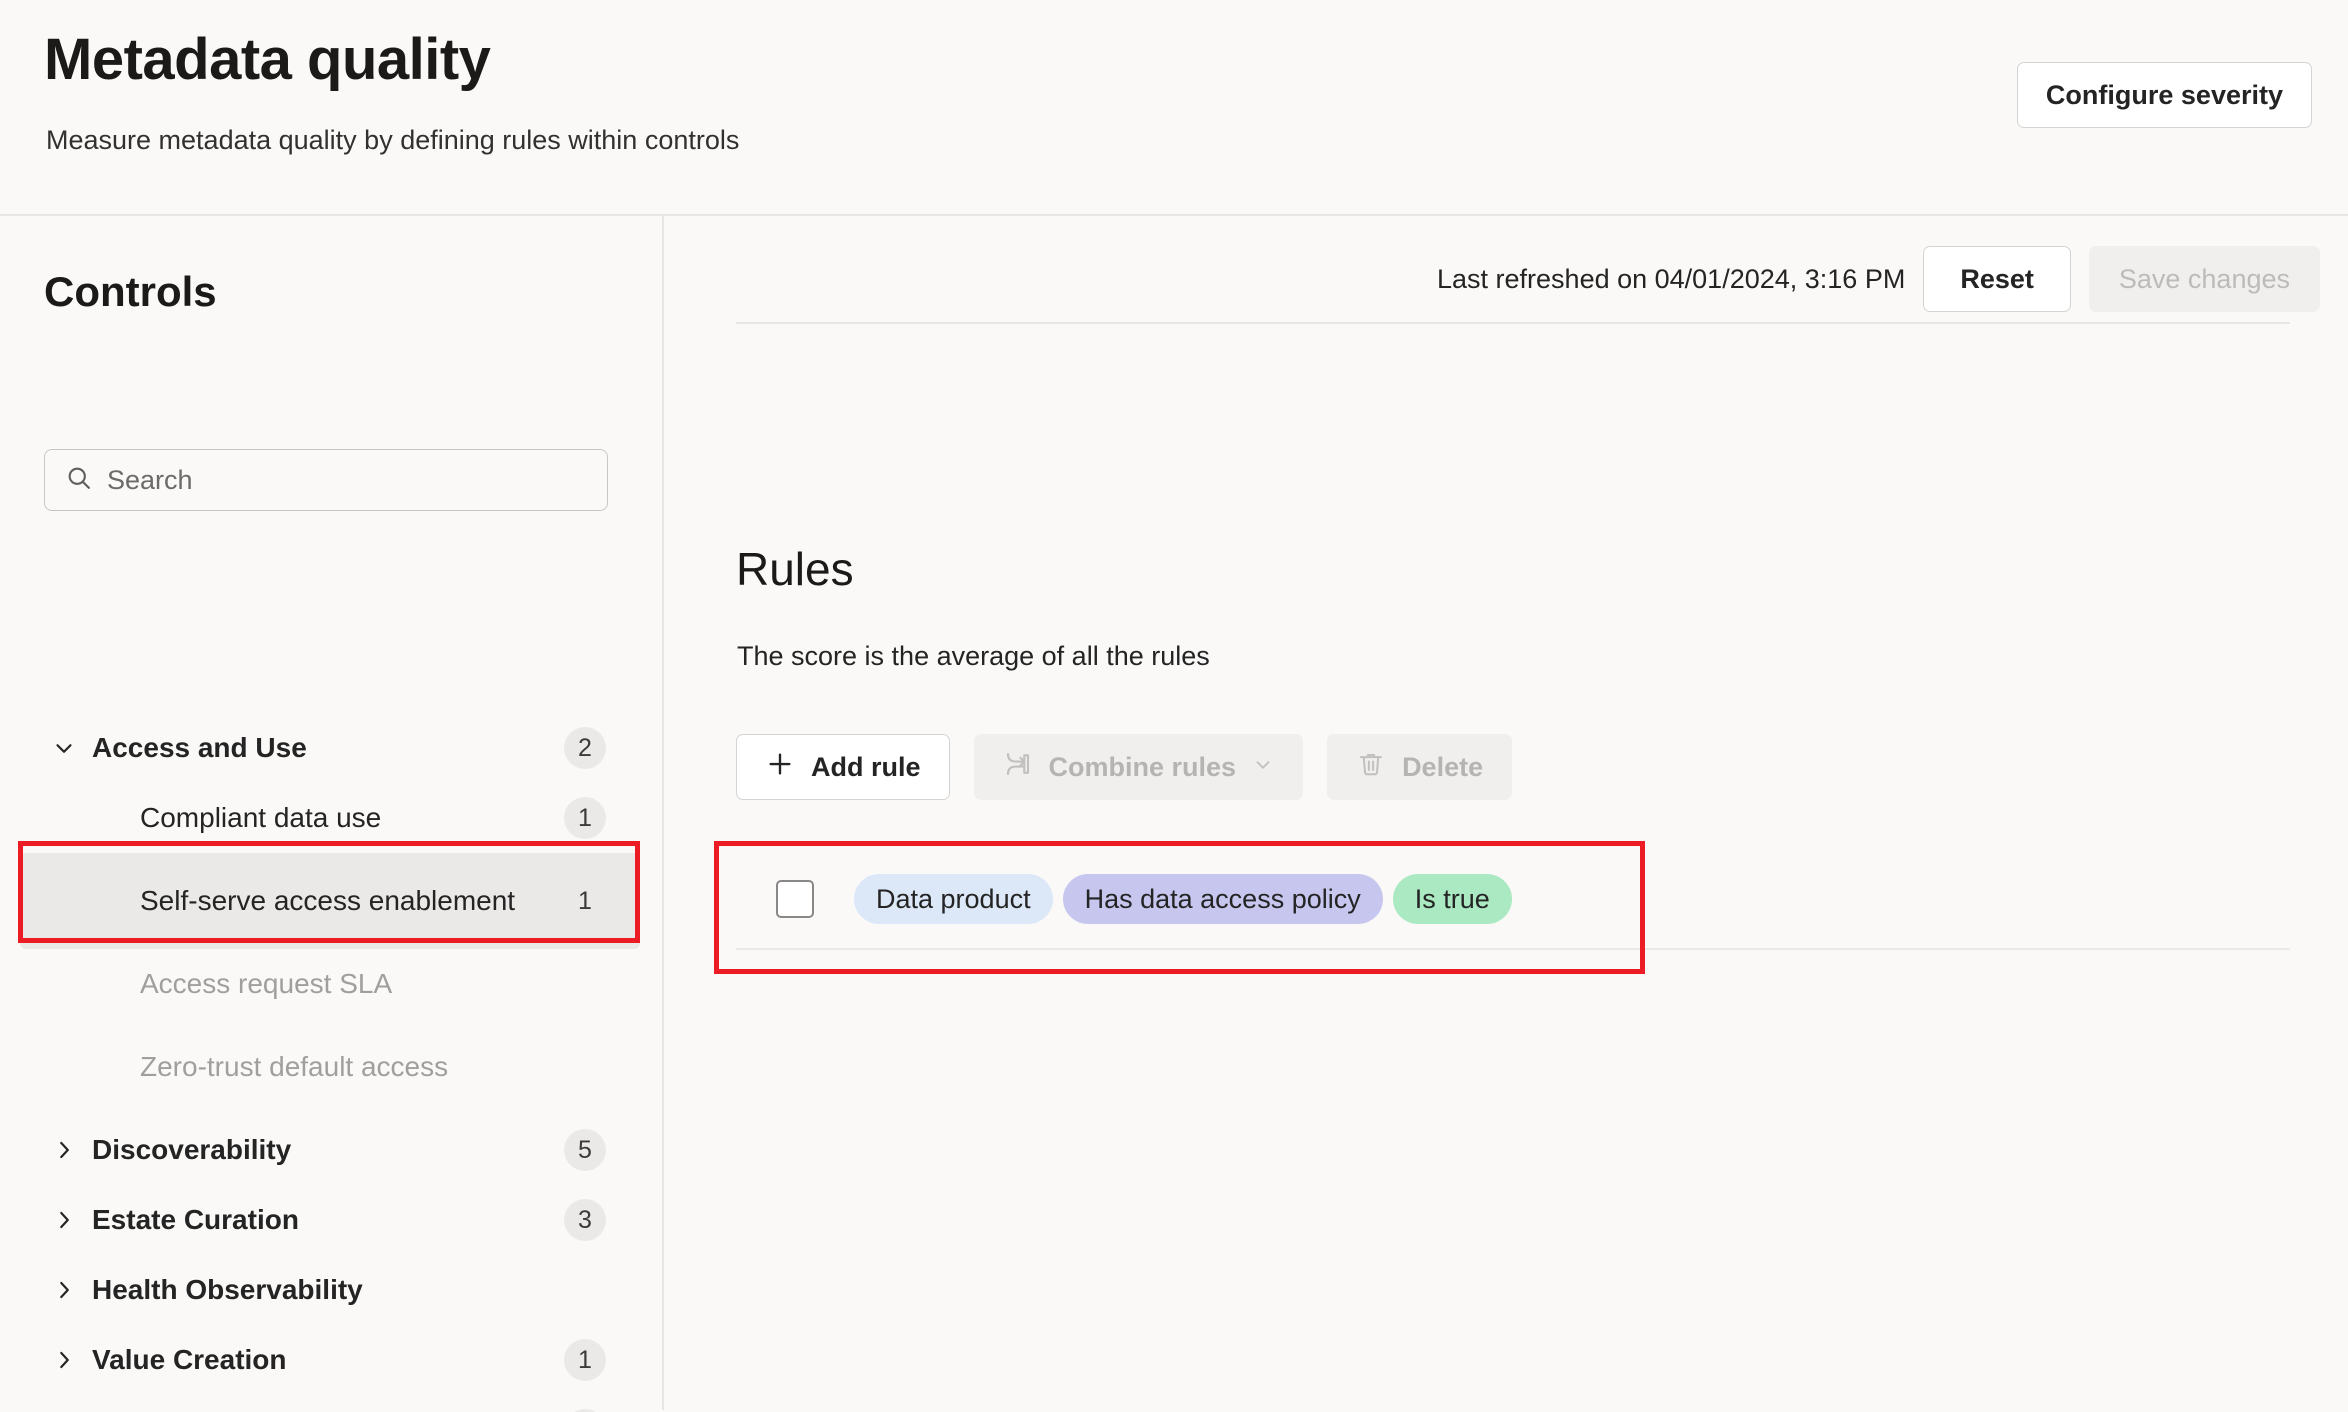  Describe the element at coordinates (1371, 767) in the screenshot. I see `trash-icon` at that location.